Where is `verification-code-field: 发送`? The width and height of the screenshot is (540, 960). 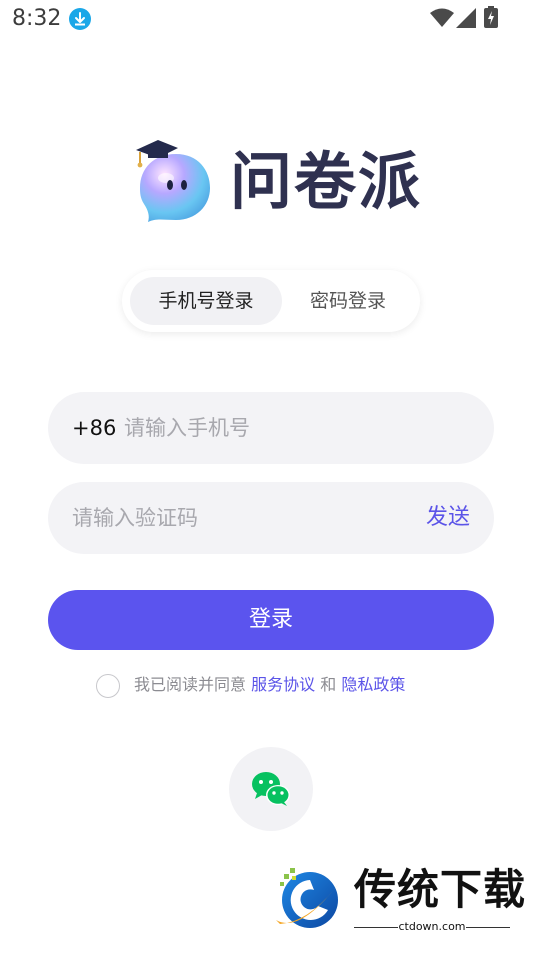
verification-code-field: 发送 is located at coordinates (271, 518).